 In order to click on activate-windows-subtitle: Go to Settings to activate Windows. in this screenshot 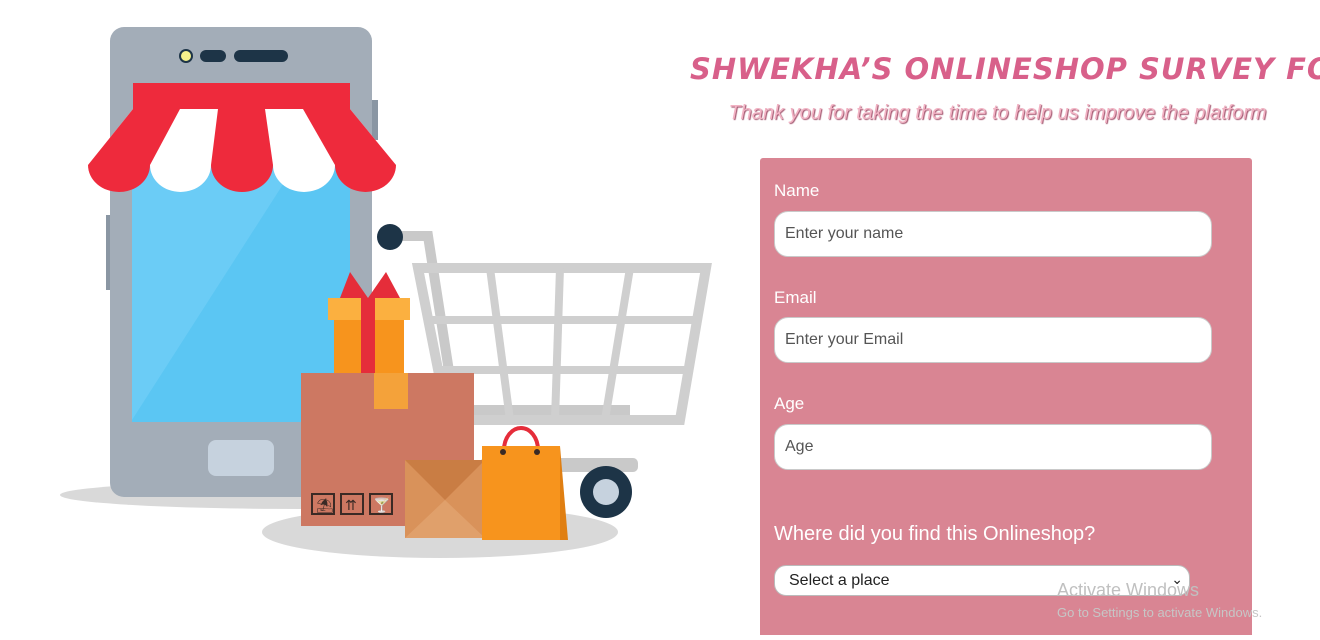, I will do `click(1160, 612)`.